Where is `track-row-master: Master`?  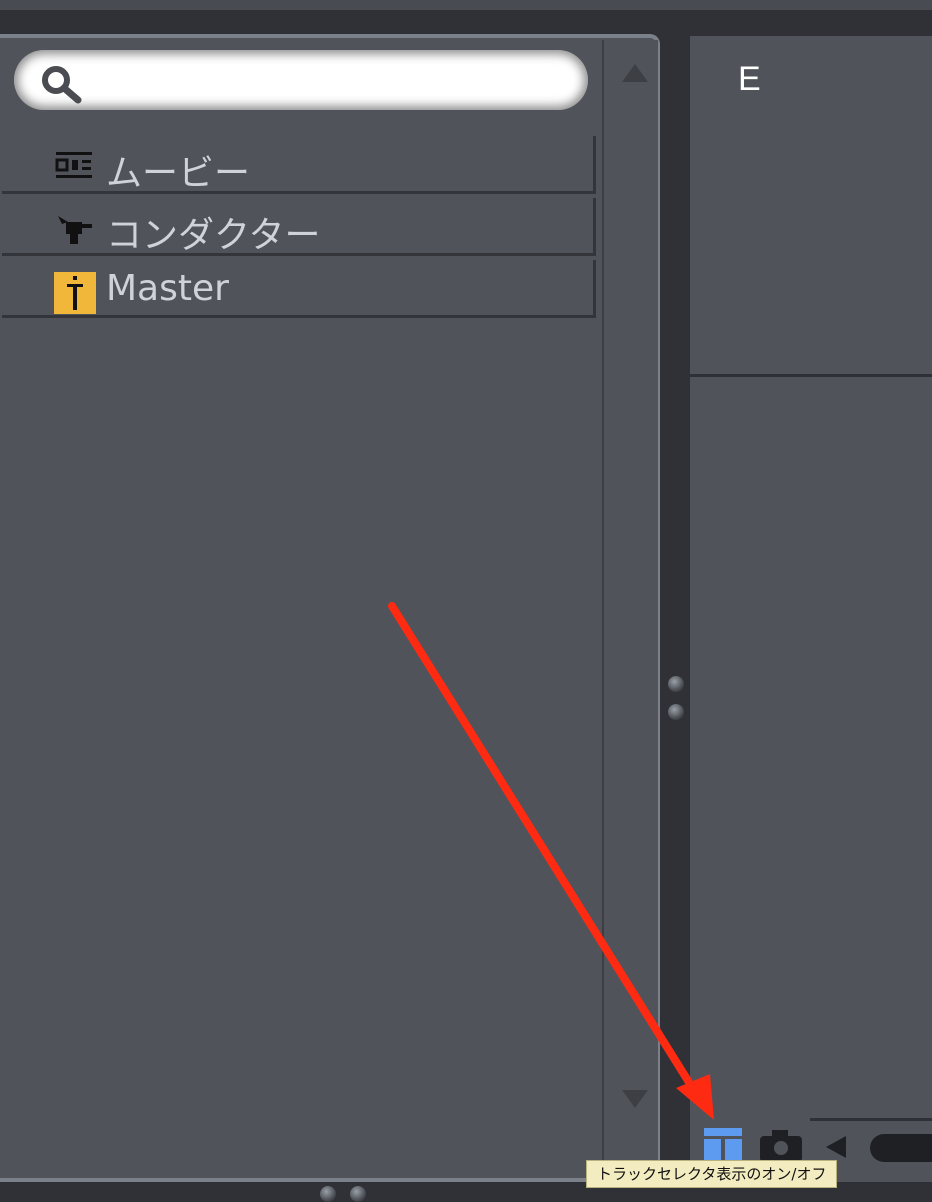 track-row-master: Master is located at coordinates (299, 289).